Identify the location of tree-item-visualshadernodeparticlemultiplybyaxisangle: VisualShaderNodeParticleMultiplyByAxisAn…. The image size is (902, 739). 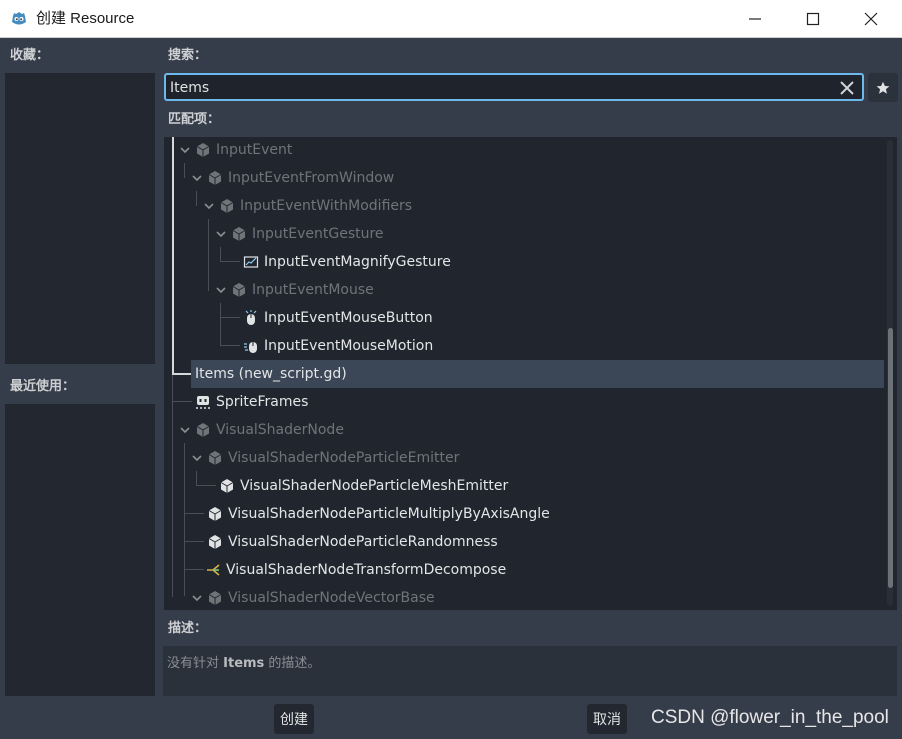
(530, 514).